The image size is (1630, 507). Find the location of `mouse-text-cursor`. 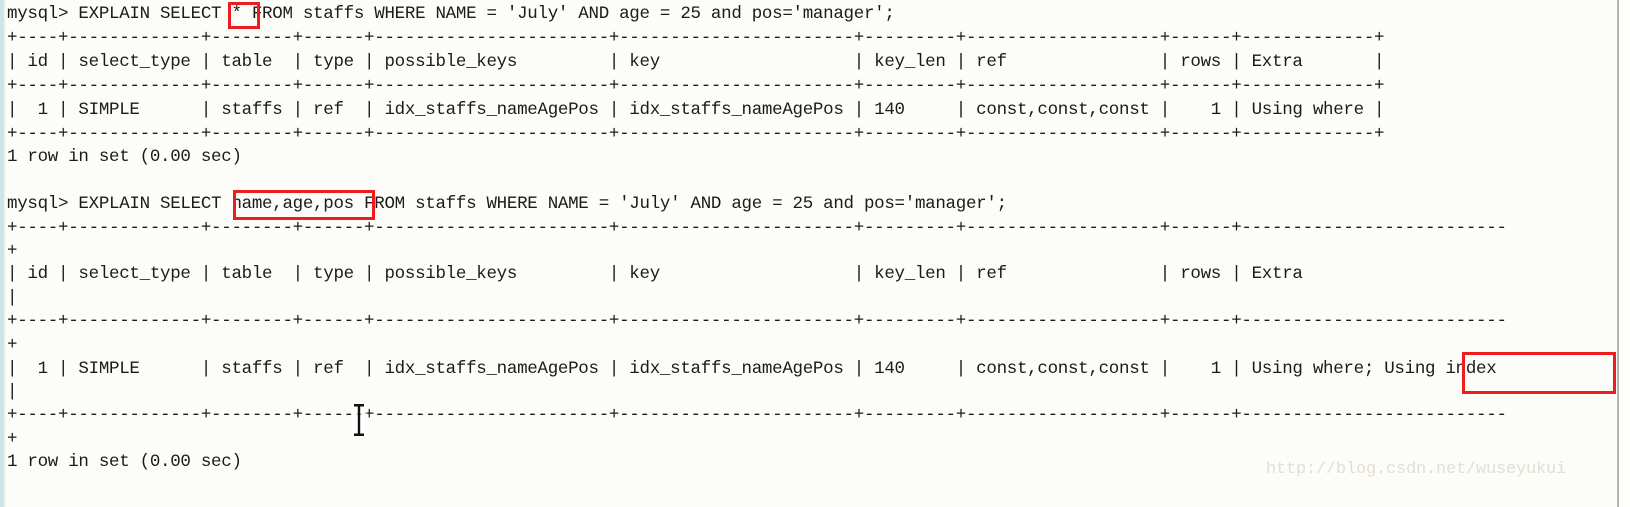

mouse-text-cursor is located at coordinates (359, 420).